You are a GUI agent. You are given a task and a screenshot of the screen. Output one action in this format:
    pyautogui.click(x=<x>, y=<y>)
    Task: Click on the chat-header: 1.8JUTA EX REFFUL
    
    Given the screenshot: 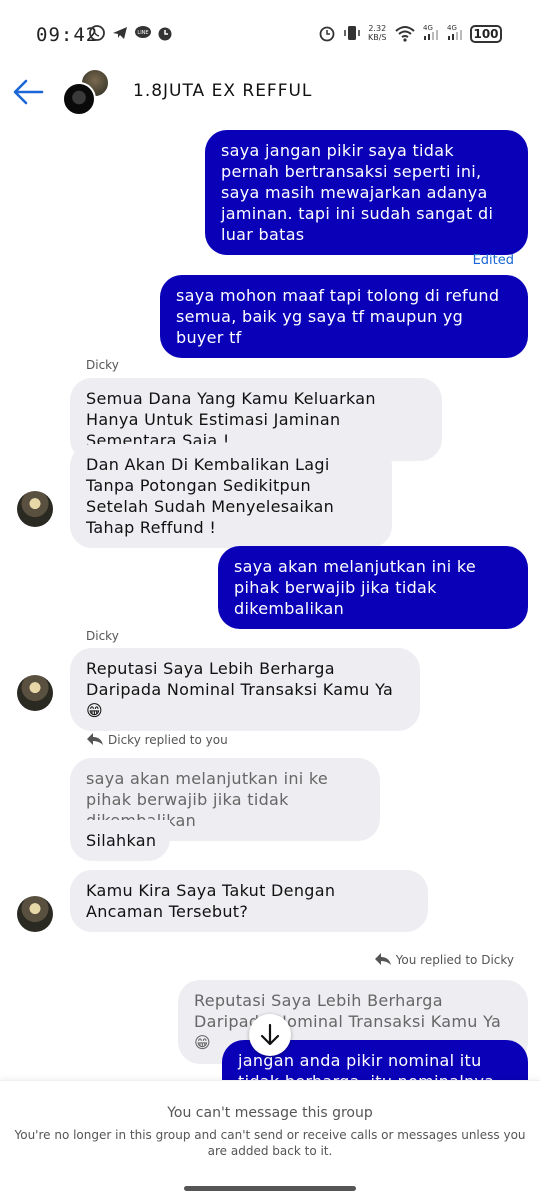 What is the action you would take?
    pyautogui.click(x=270, y=92)
    